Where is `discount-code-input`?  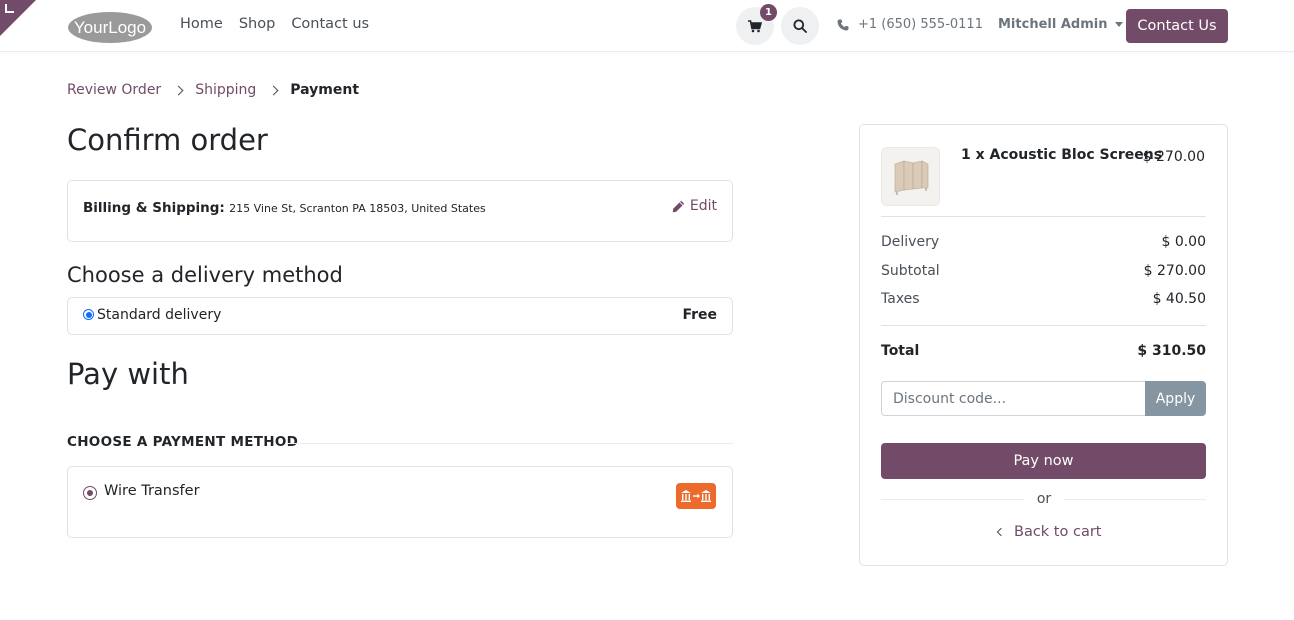 discount-code-input is located at coordinates (1013, 398).